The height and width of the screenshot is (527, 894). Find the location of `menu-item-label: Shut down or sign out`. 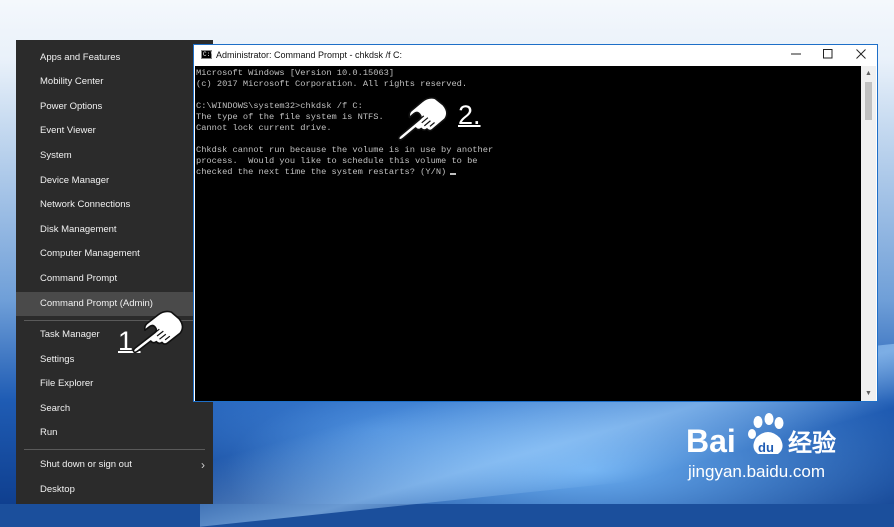

menu-item-label: Shut down or sign out is located at coordinates (86, 464).